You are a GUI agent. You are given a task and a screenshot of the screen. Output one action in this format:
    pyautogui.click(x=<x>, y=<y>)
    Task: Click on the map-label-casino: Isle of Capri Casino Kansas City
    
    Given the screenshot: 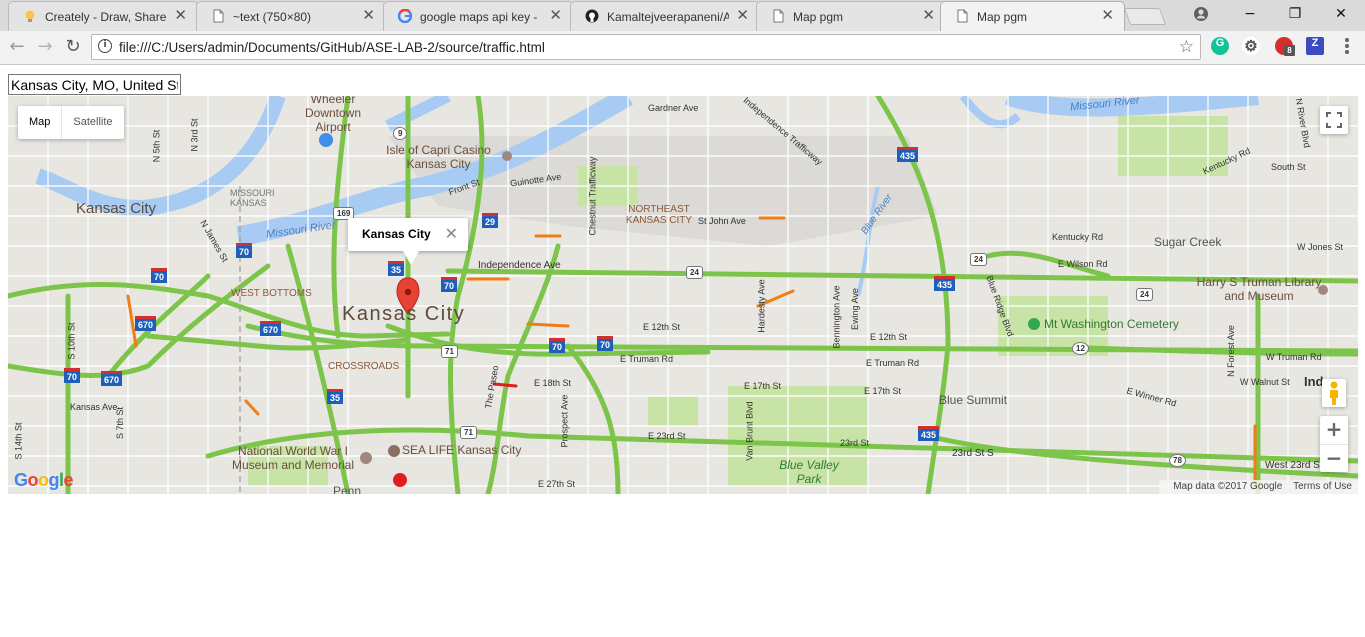 What is the action you would take?
    pyautogui.click(x=438, y=157)
    